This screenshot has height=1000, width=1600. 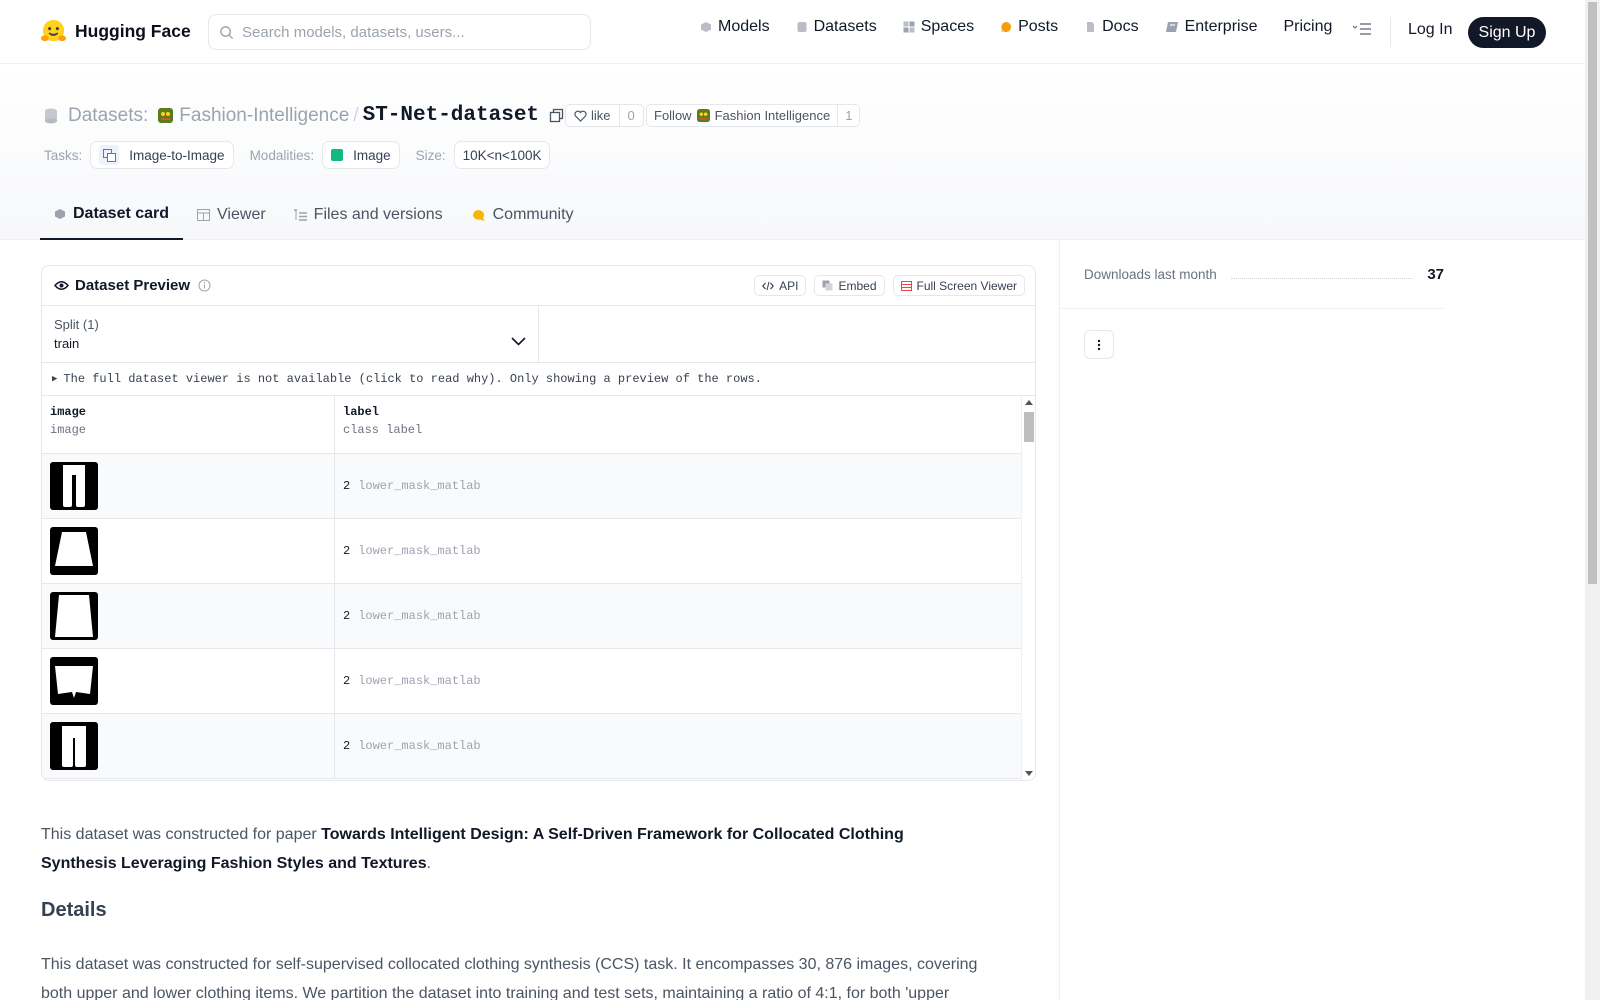 What do you see at coordinates (1171, 27) in the screenshot?
I see `enterprise-icon` at bounding box center [1171, 27].